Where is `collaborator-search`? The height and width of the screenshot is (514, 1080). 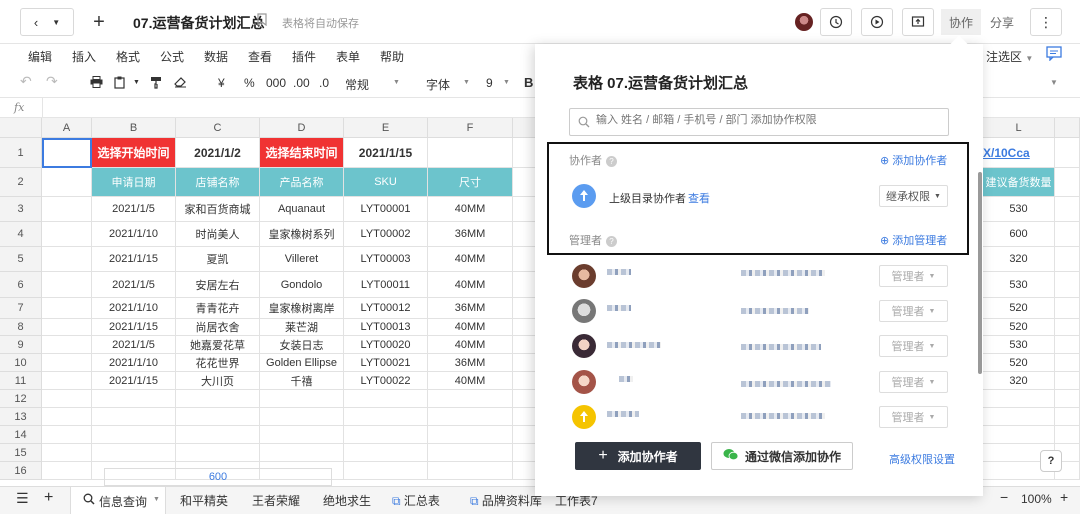 collaborator-search is located at coordinates (759, 122).